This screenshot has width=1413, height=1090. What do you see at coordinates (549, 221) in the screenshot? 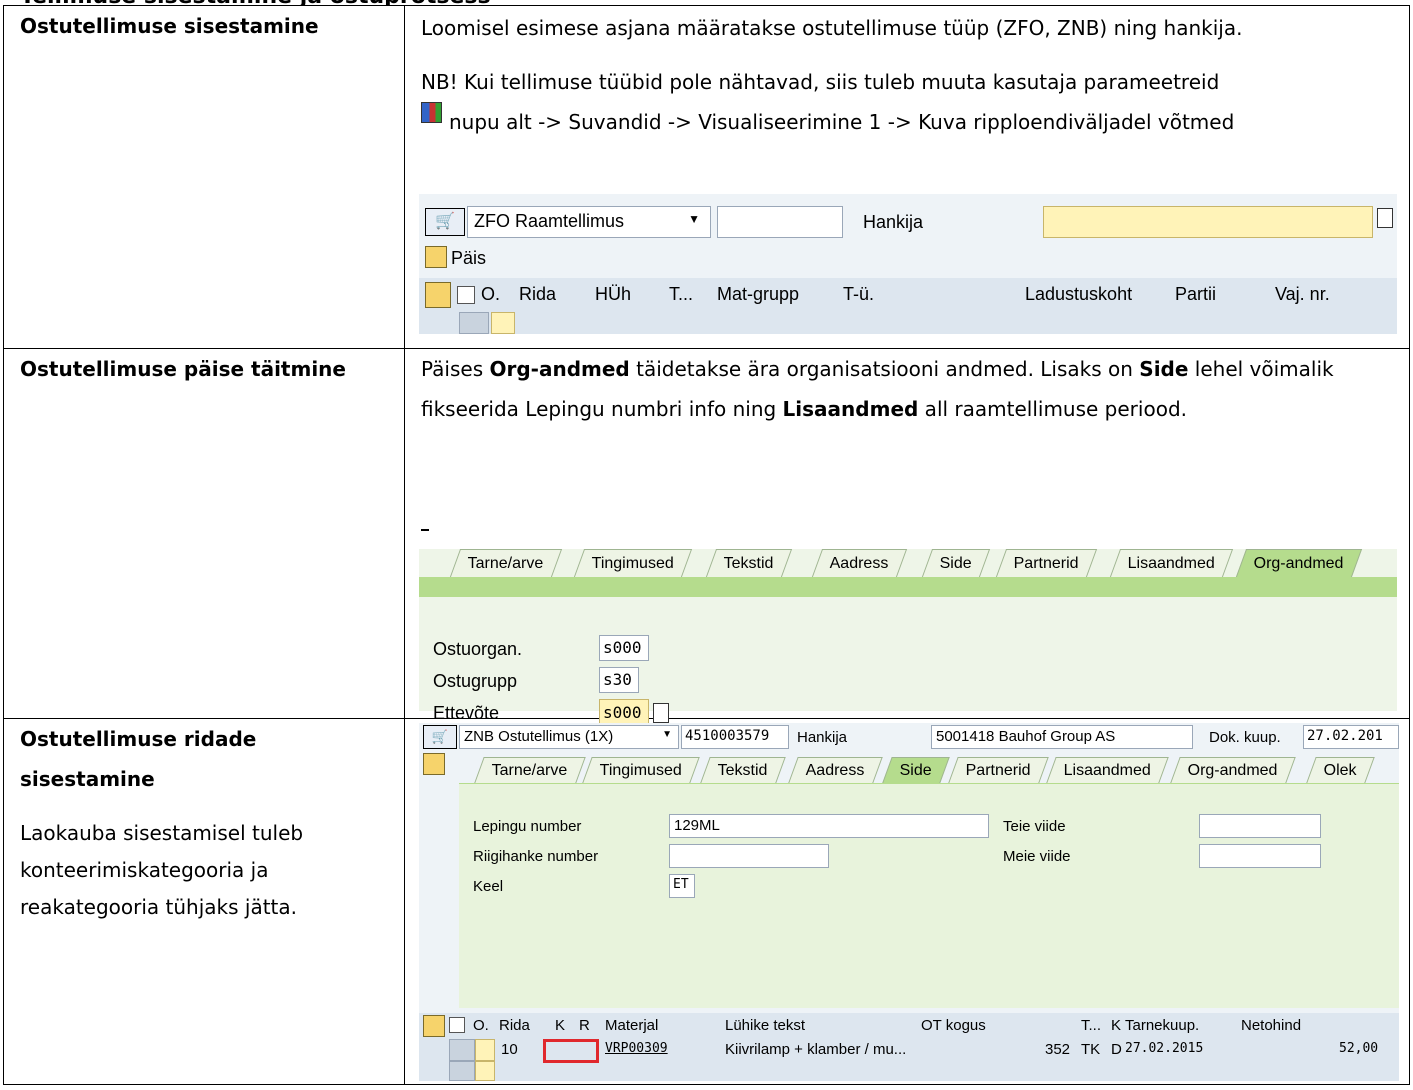
I see `order-type-value: ZFO Raamtellimus` at bounding box center [549, 221].